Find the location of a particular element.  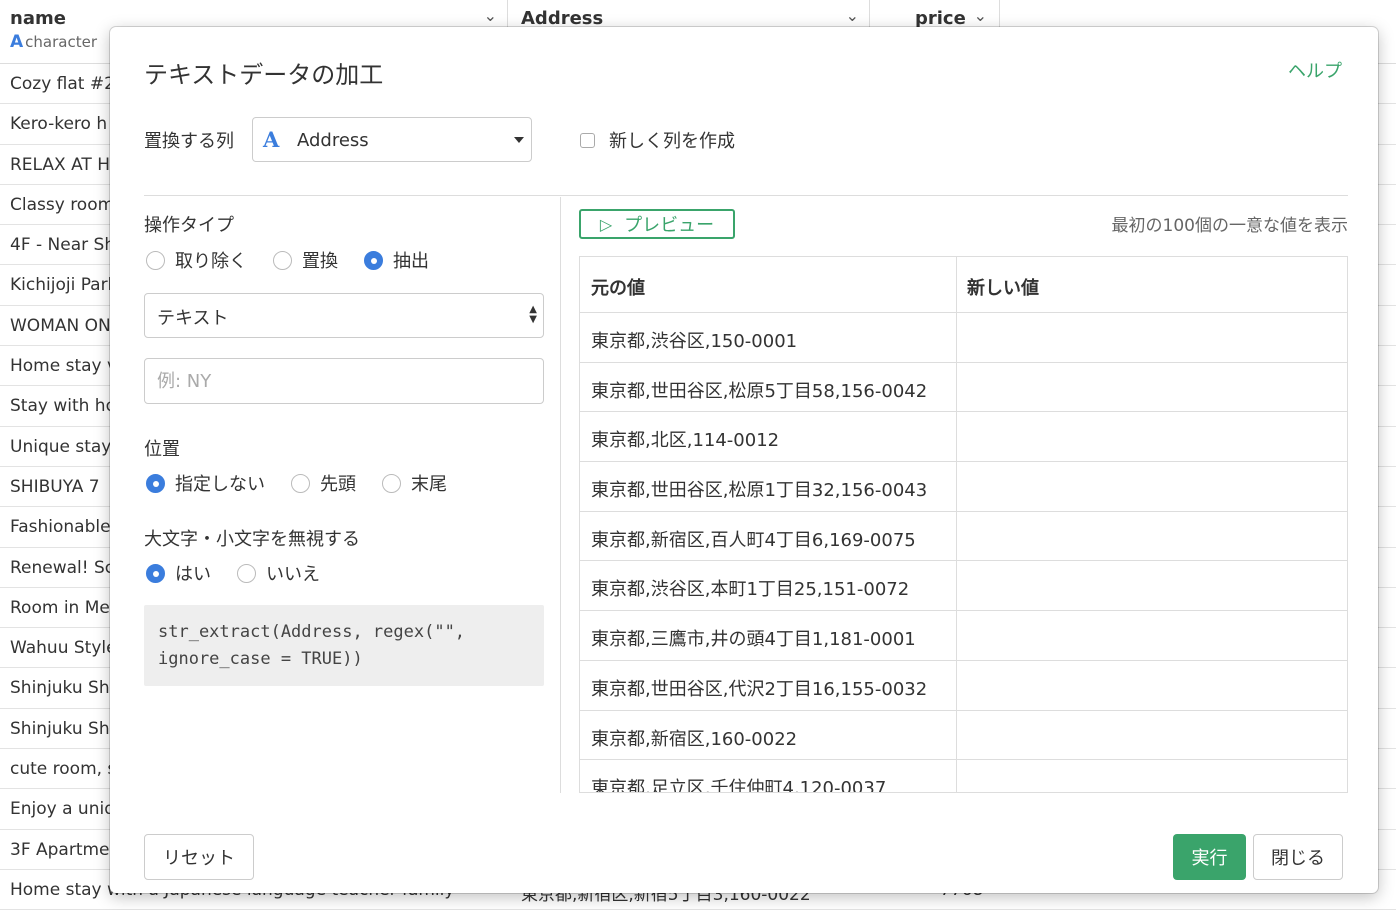

original-value-cell: 東京都,新宿区,百人町4丁目6,169-0075 is located at coordinates (753, 540).